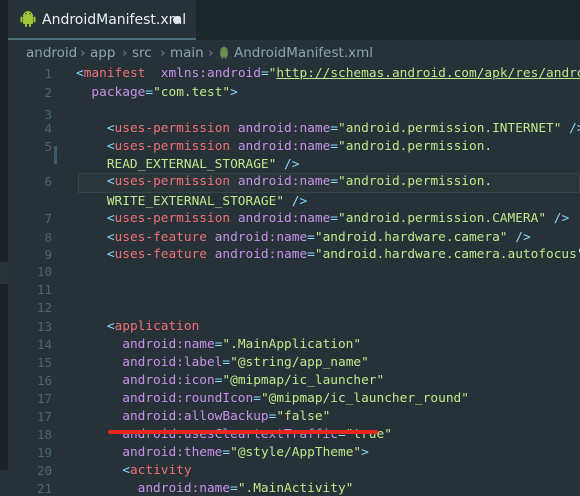 This screenshot has width=580, height=496. Describe the element at coordinates (177, 20) in the screenshot. I see `unsaved-dot-icon` at that location.